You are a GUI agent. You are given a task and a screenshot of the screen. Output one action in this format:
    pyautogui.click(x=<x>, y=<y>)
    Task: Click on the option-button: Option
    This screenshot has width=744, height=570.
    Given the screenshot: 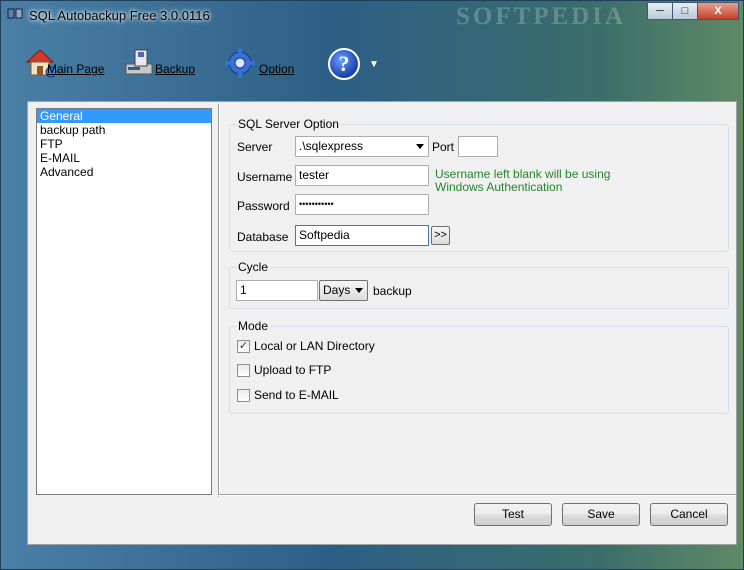 What is the action you would take?
    pyautogui.click(x=258, y=63)
    